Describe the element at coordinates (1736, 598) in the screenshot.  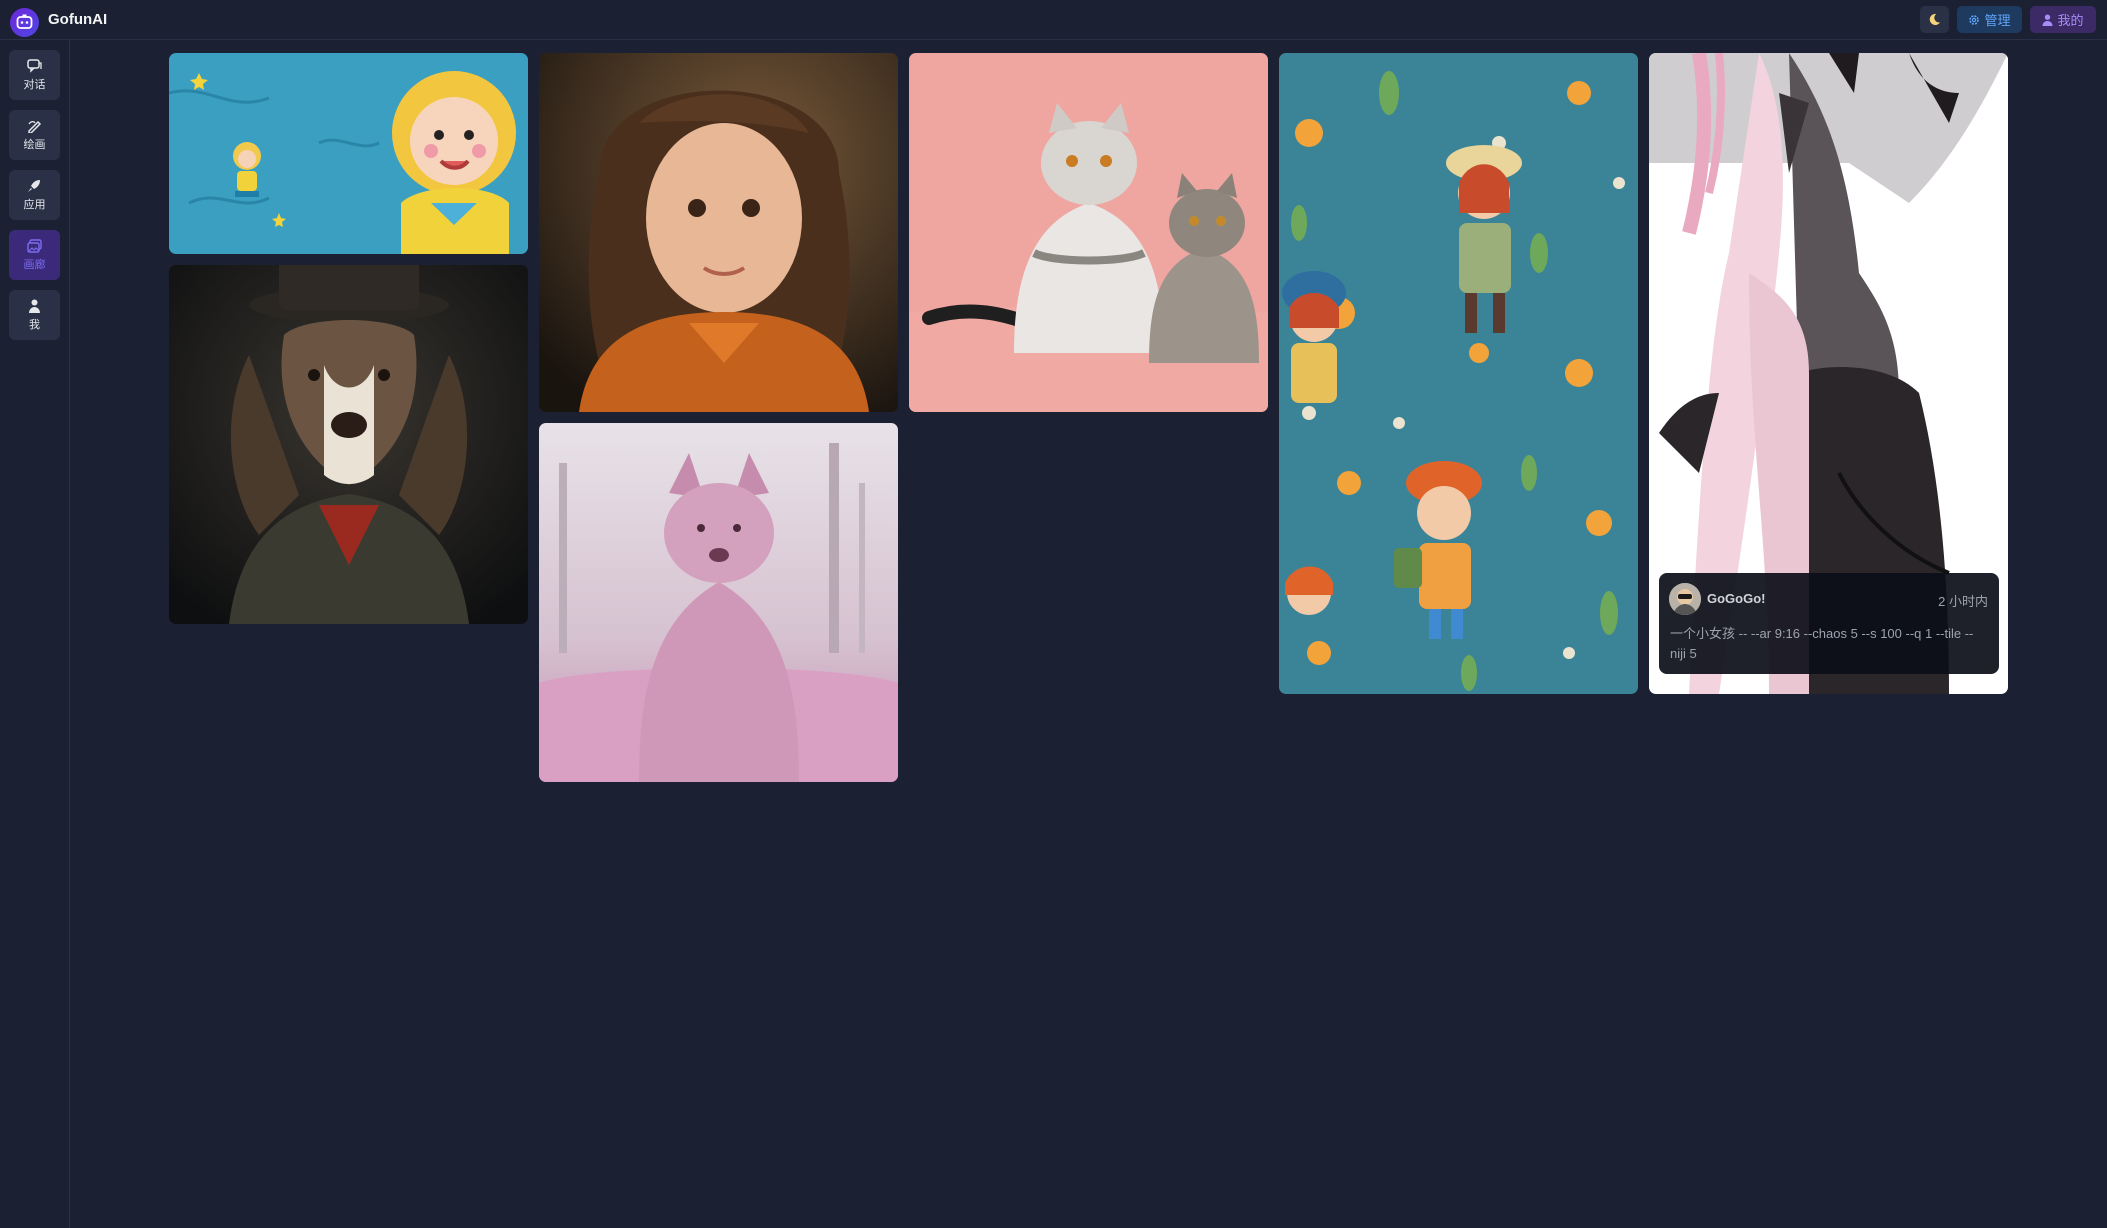
I see `author-name: GoGoGo!` at that location.